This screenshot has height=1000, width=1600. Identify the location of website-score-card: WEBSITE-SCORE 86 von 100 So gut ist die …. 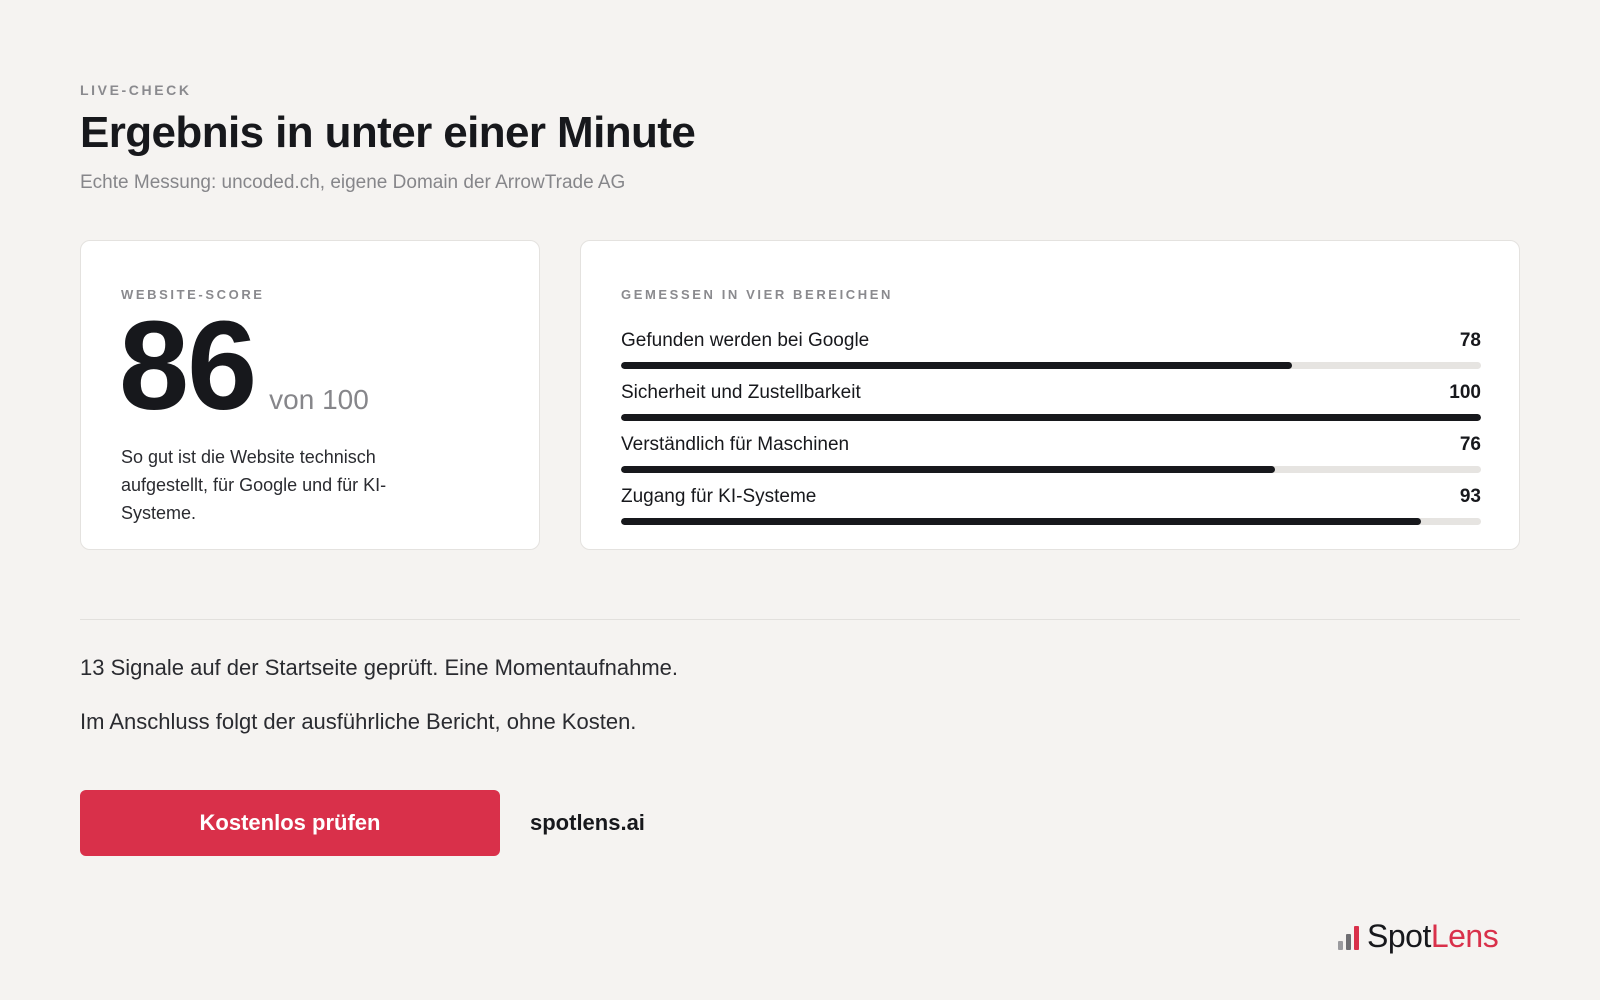
(310, 395).